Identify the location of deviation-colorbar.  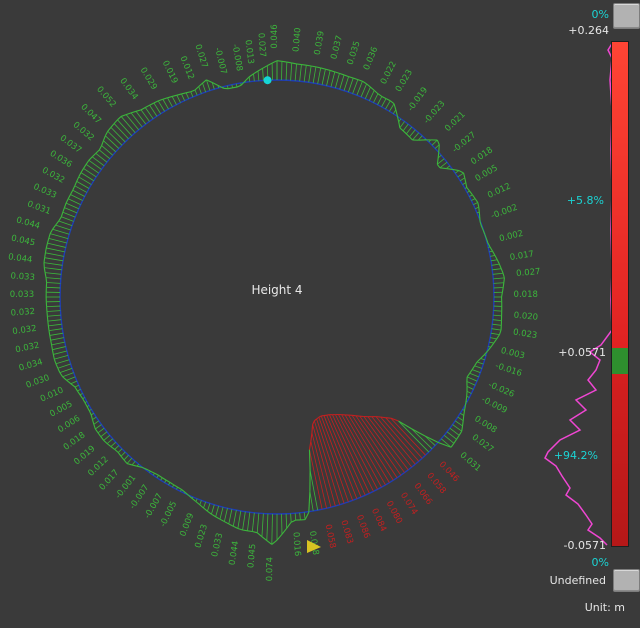
(620, 294).